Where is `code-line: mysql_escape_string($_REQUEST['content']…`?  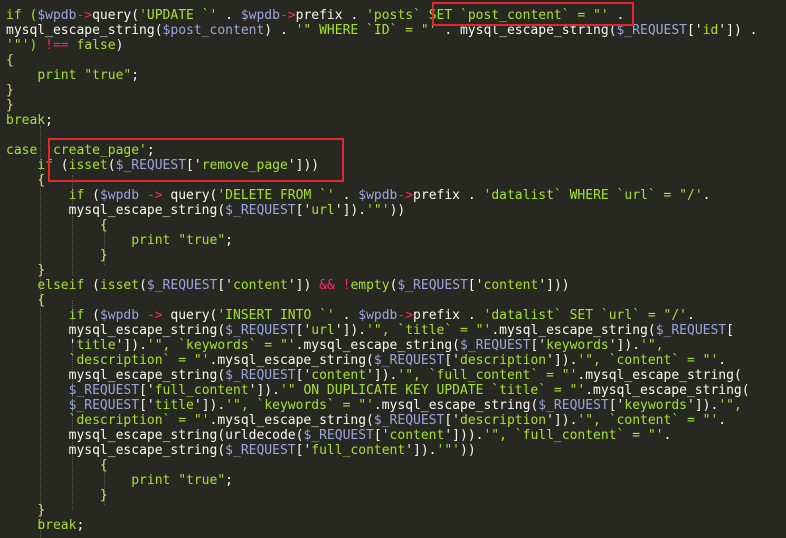
code-line: mysql_escape_string($_REQUEST['content']… is located at coordinates (374, 375).